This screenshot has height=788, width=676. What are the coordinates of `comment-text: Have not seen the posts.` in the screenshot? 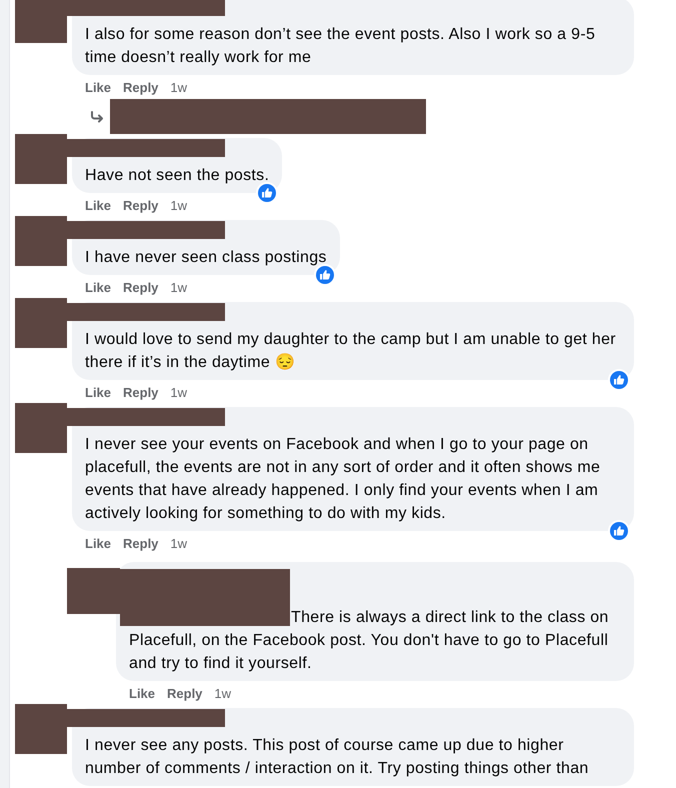 It's located at (177, 176).